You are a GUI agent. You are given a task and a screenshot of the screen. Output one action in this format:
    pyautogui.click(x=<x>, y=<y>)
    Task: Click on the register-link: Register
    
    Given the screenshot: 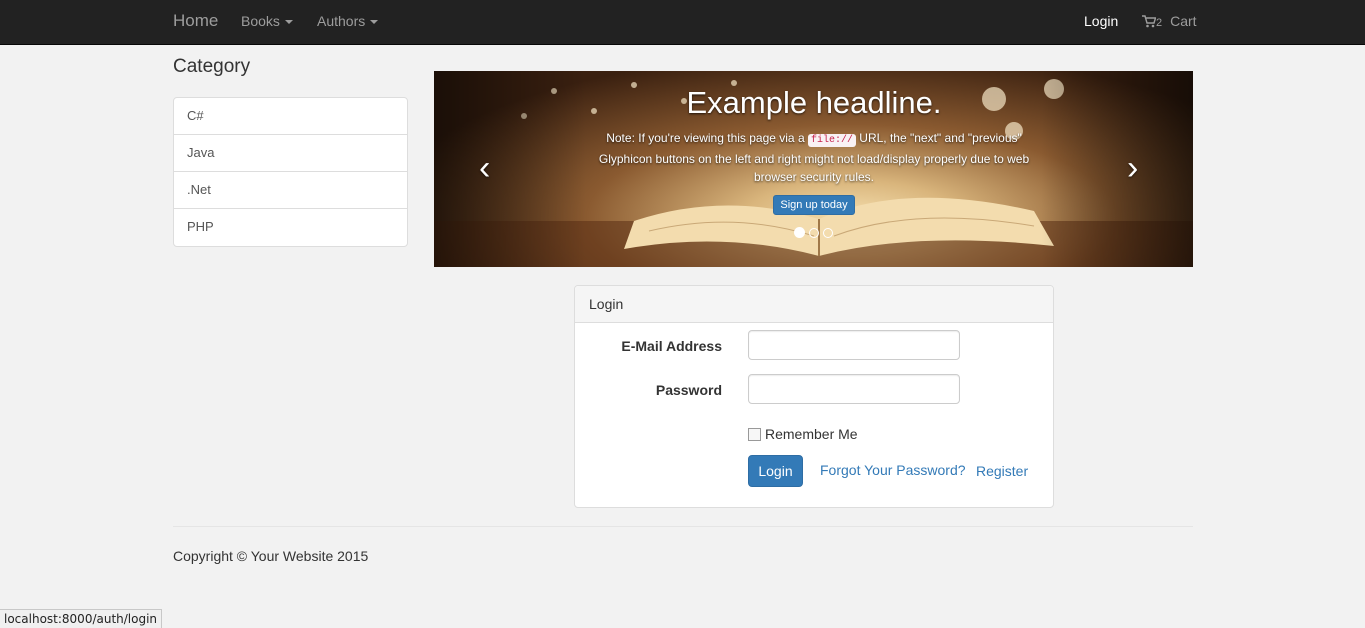 What is the action you would take?
    pyautogui.click(x=1002, y=471)
    